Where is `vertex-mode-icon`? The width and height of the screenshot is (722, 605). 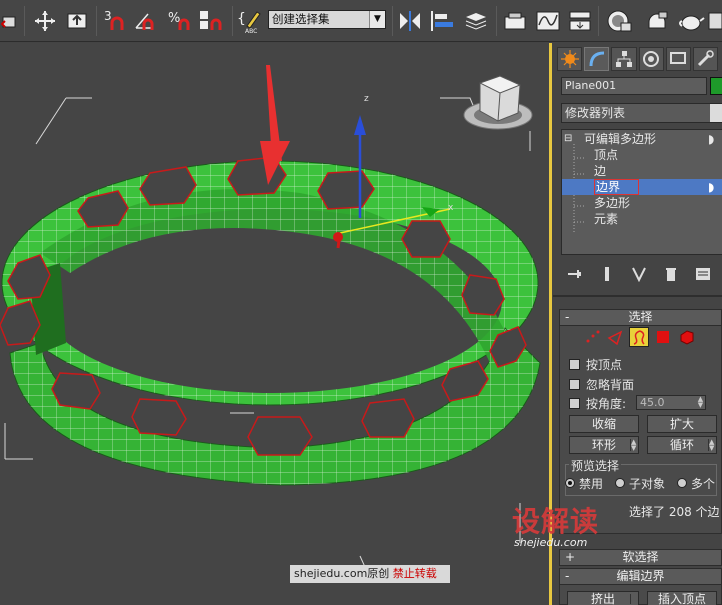 vertex-mode-icon is located at coordinates (593, 337).